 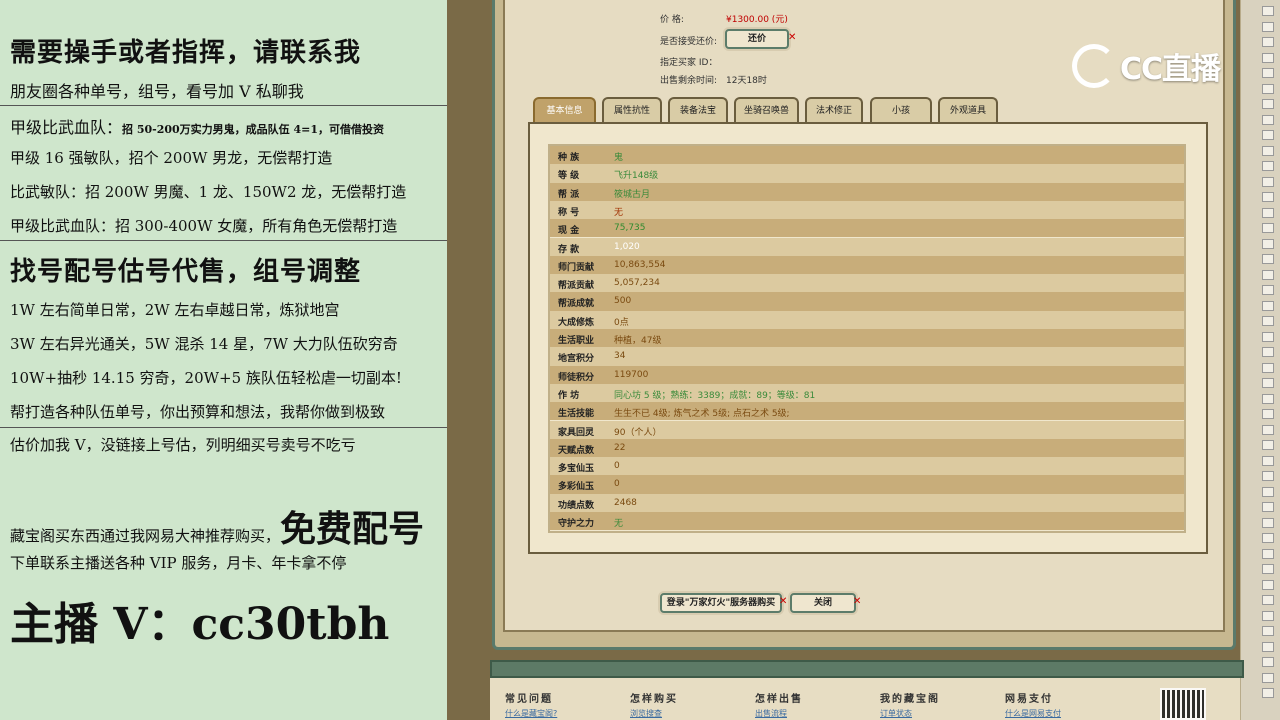 What do you see at coordinates (630, 228) in the screenshot?
I see `attr-value: 75,735` at bounding box center [630, 228].